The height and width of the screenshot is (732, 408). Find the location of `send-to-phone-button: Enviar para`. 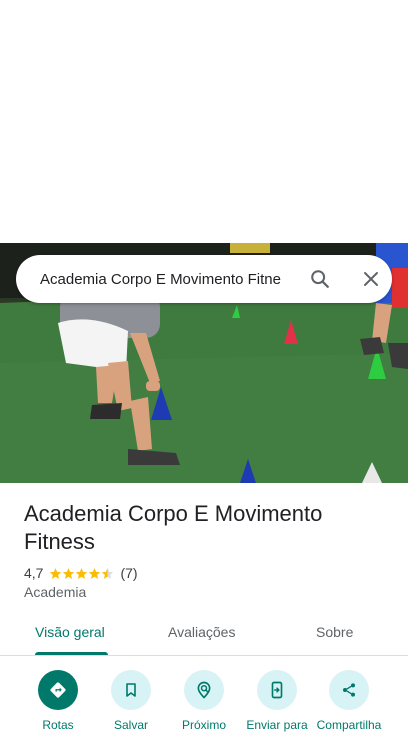

send-to-phone-button: Enviar para is located at coordinates (277, 701).